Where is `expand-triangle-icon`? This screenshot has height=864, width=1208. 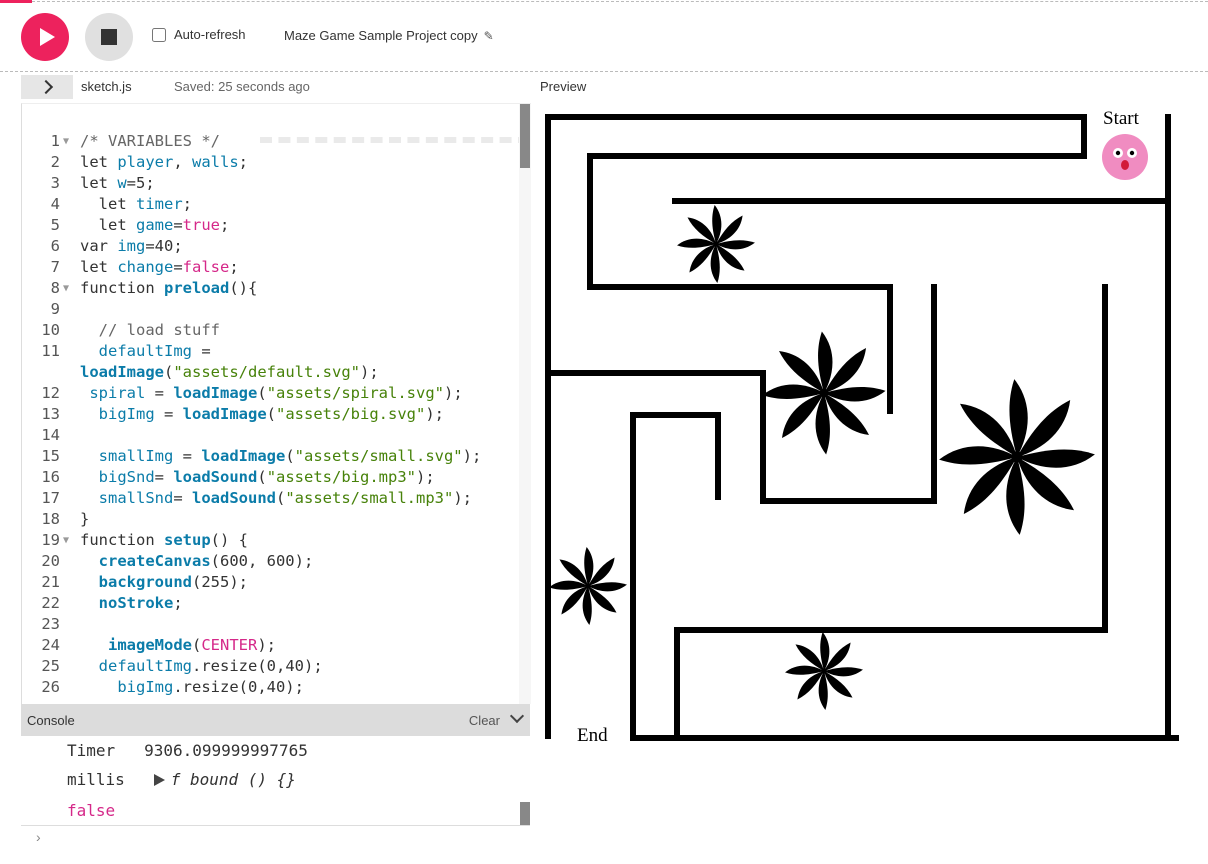
expand-triangle-icon is located at coordinates (159, 780).